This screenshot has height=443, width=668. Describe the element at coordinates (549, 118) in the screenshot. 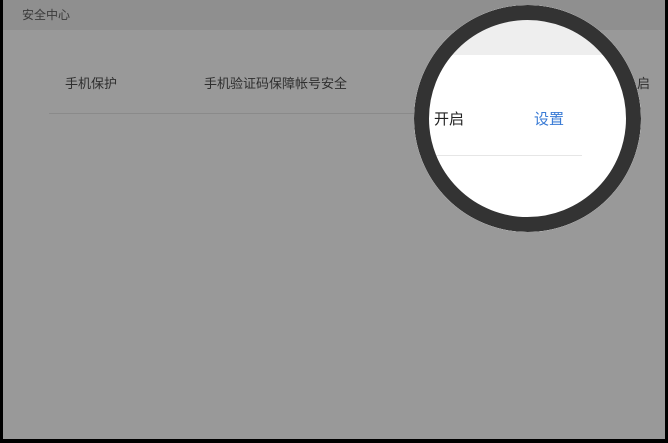

I see `phone-protection-settings-link: 设置` at that location.